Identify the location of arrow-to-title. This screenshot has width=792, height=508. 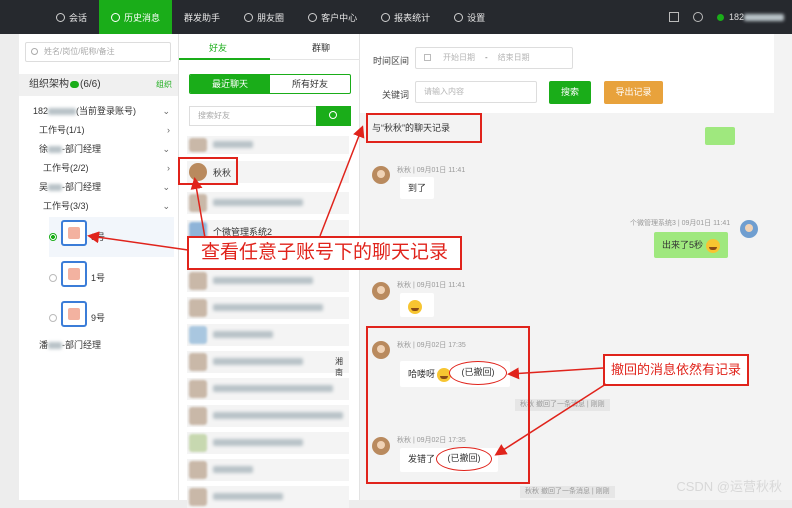
(341, 182).